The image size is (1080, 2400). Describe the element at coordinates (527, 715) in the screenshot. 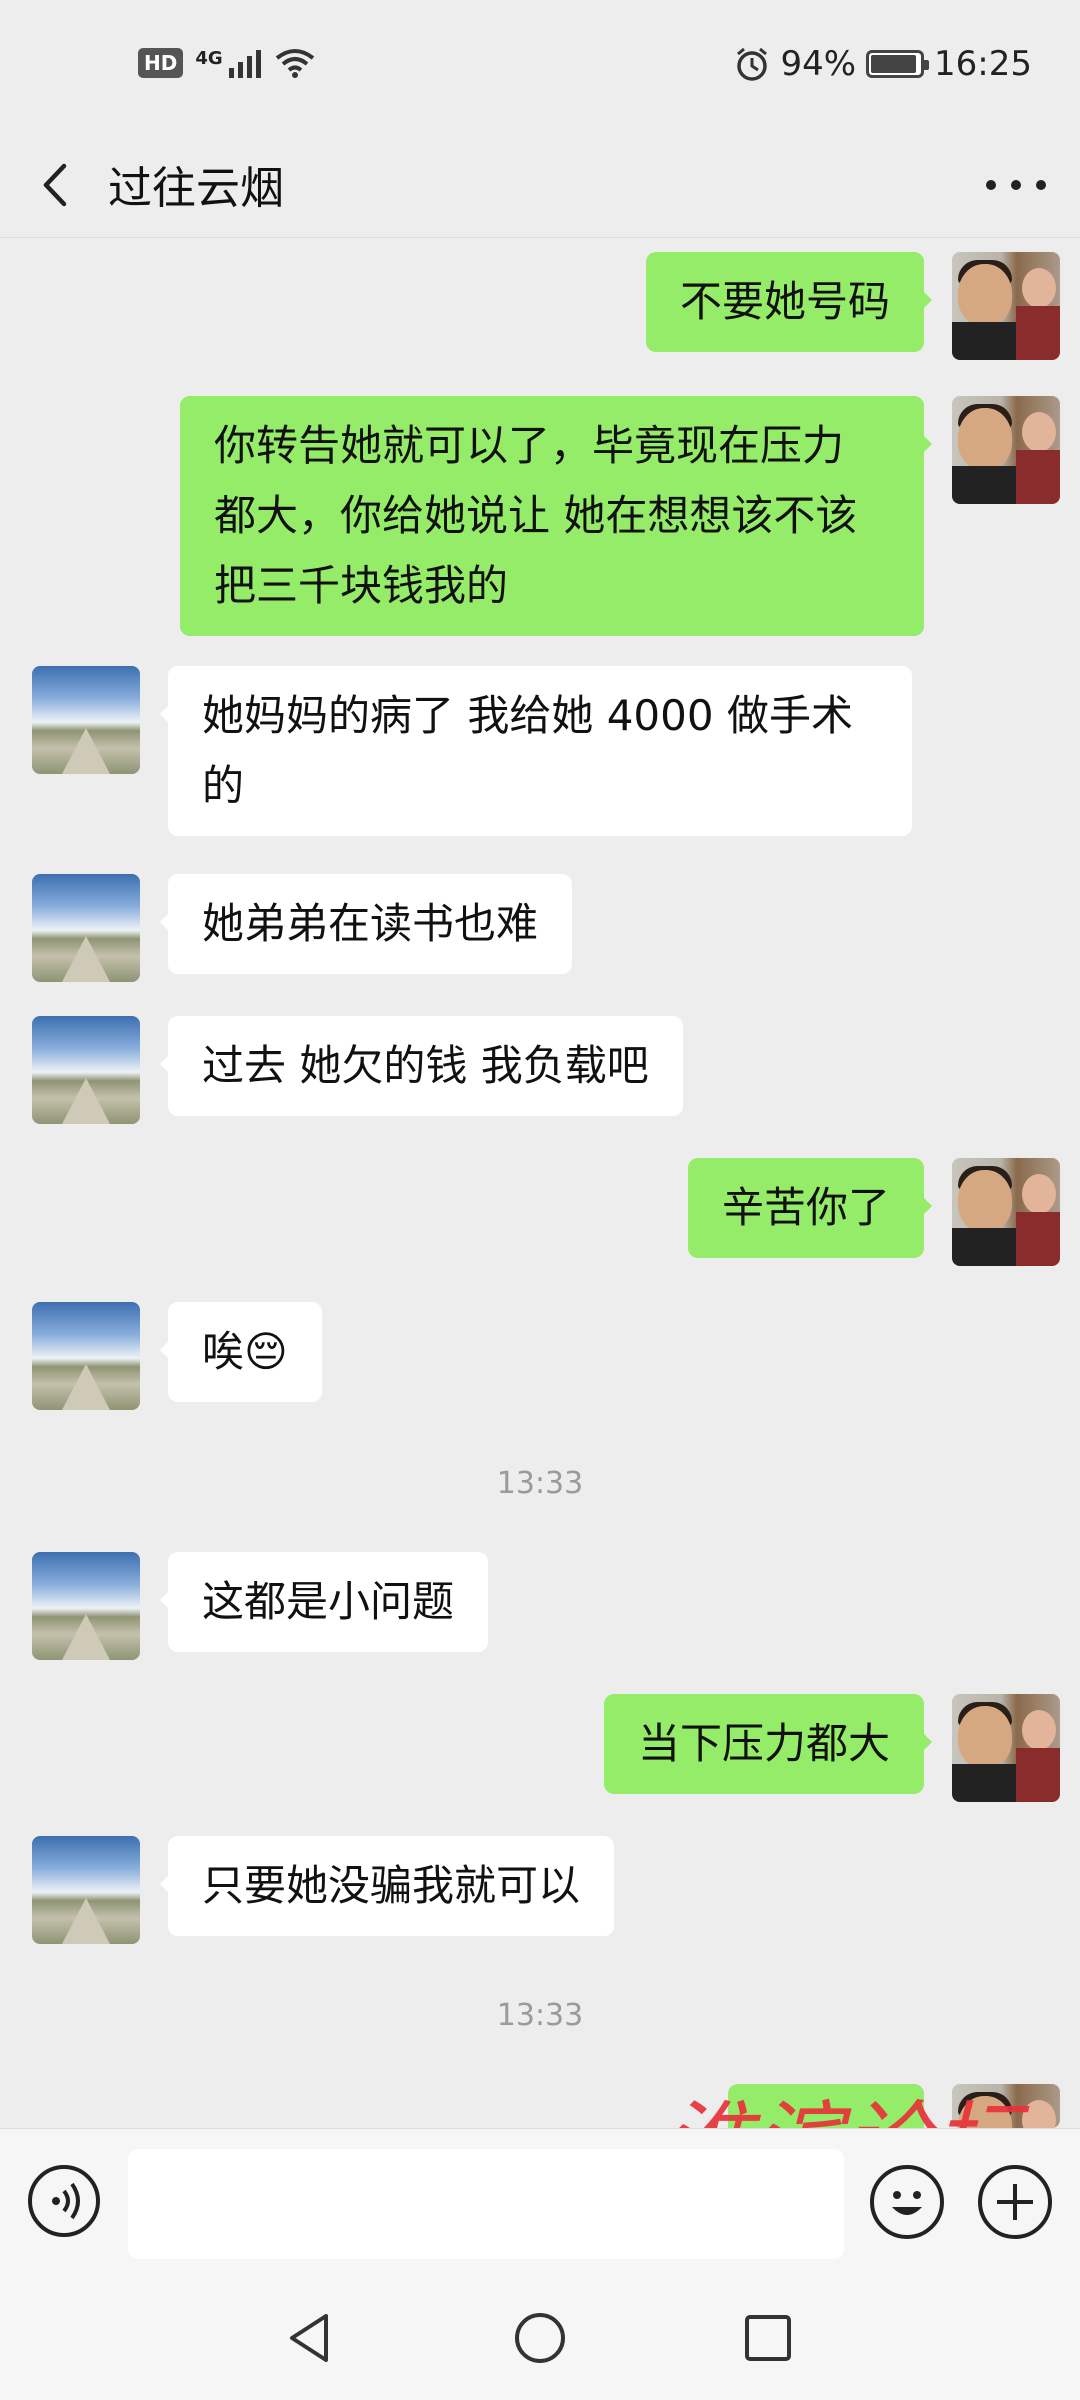

I see `message-text-line: 她妈妈的病了 我给她 4000 做手术` at that location.